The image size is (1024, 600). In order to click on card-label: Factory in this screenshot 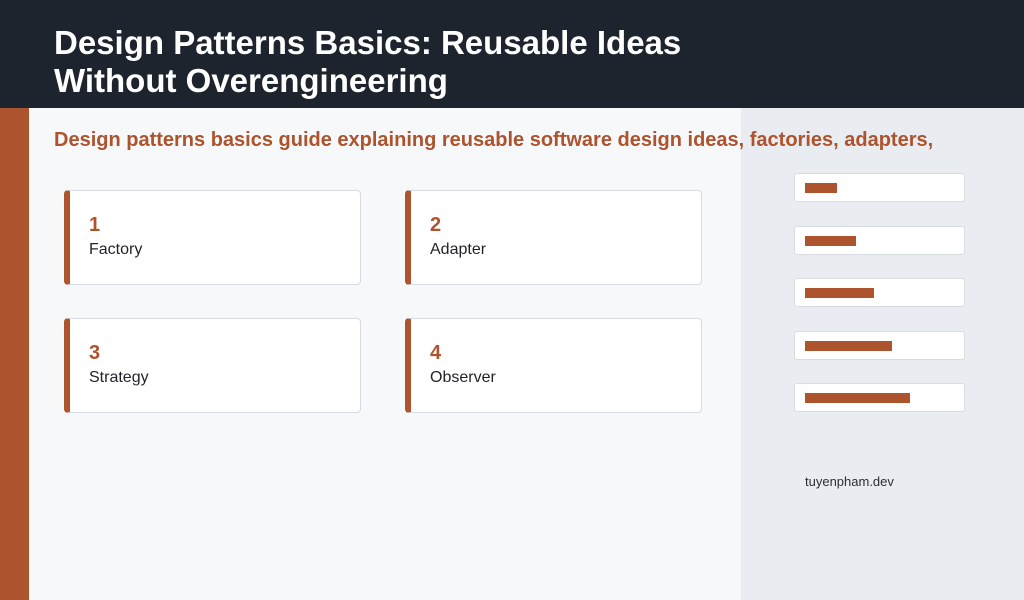, I will do `click(116, 249)`.